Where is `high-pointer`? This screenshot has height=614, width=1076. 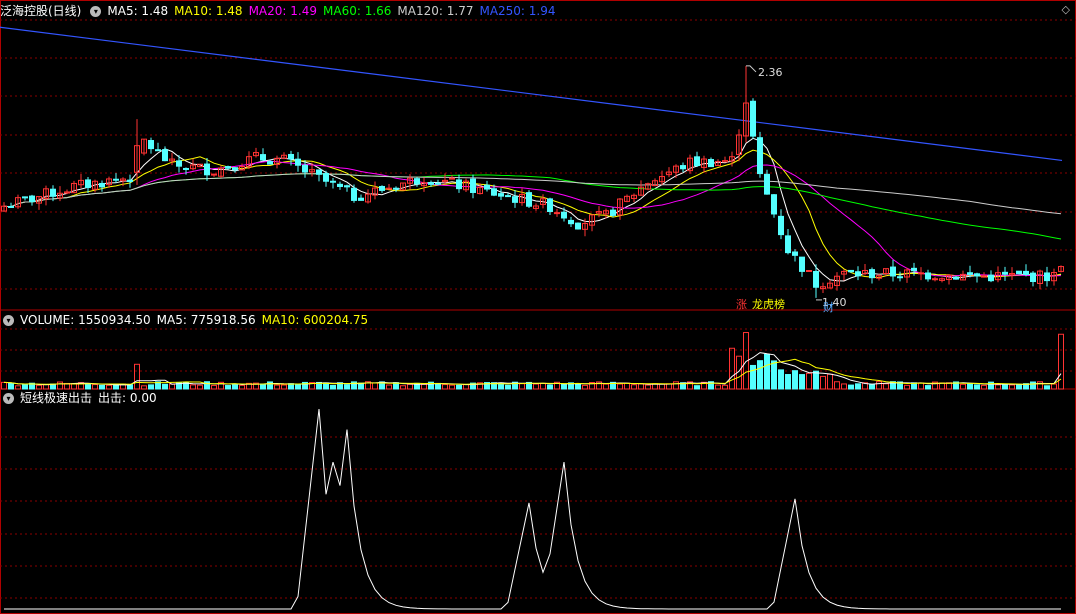 high-pointer is located at coordinates (751, 69).